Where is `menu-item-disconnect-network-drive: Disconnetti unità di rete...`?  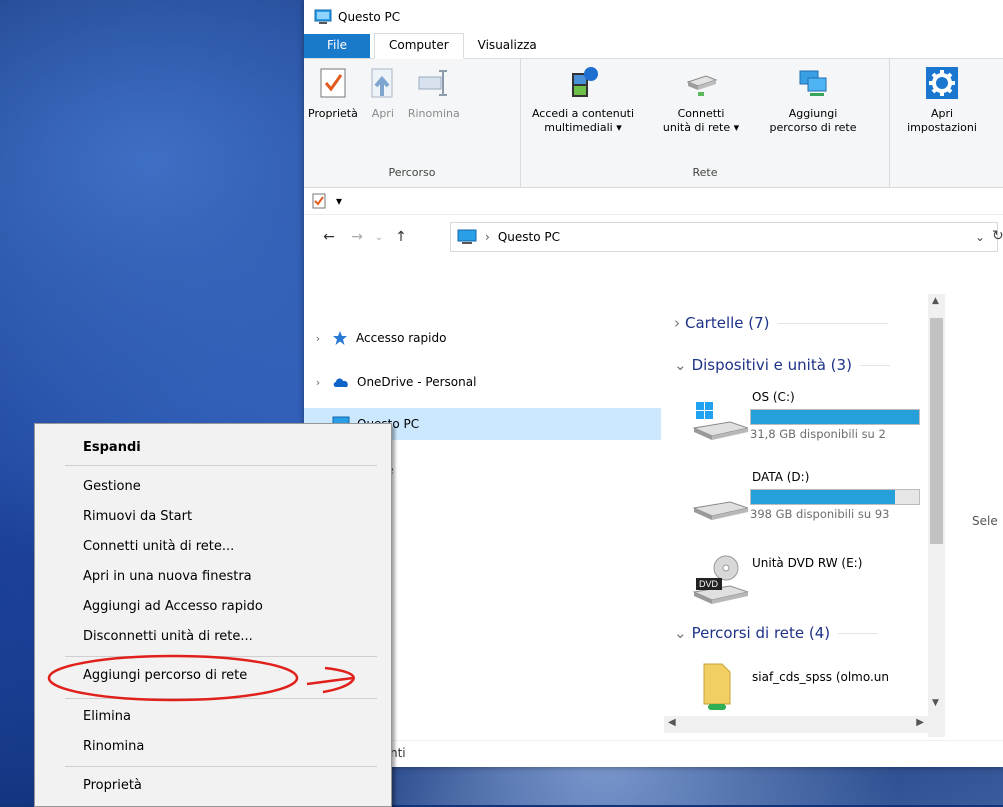
menu-item-disconnect-network-drive: Disconnetti unità di rete... is located at coordinates (168, 636).